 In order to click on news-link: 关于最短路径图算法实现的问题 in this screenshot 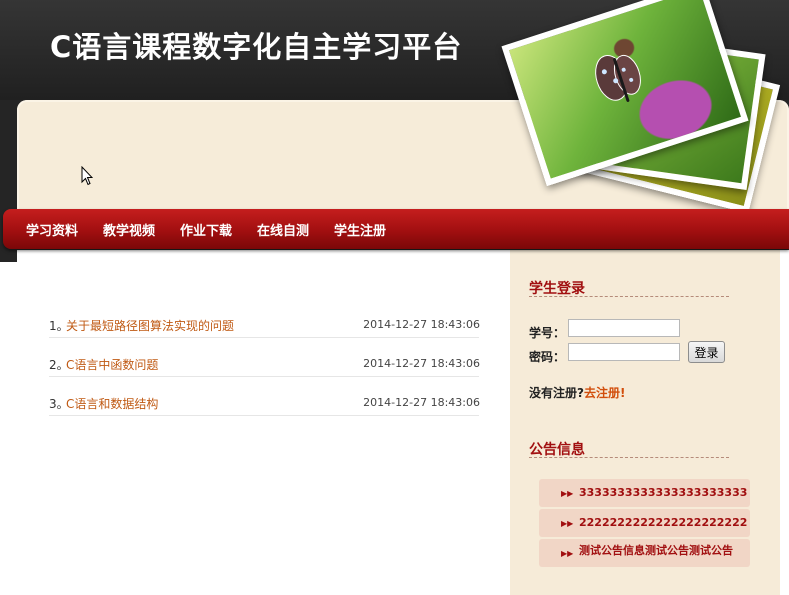, I will do `click(150, 325)`.